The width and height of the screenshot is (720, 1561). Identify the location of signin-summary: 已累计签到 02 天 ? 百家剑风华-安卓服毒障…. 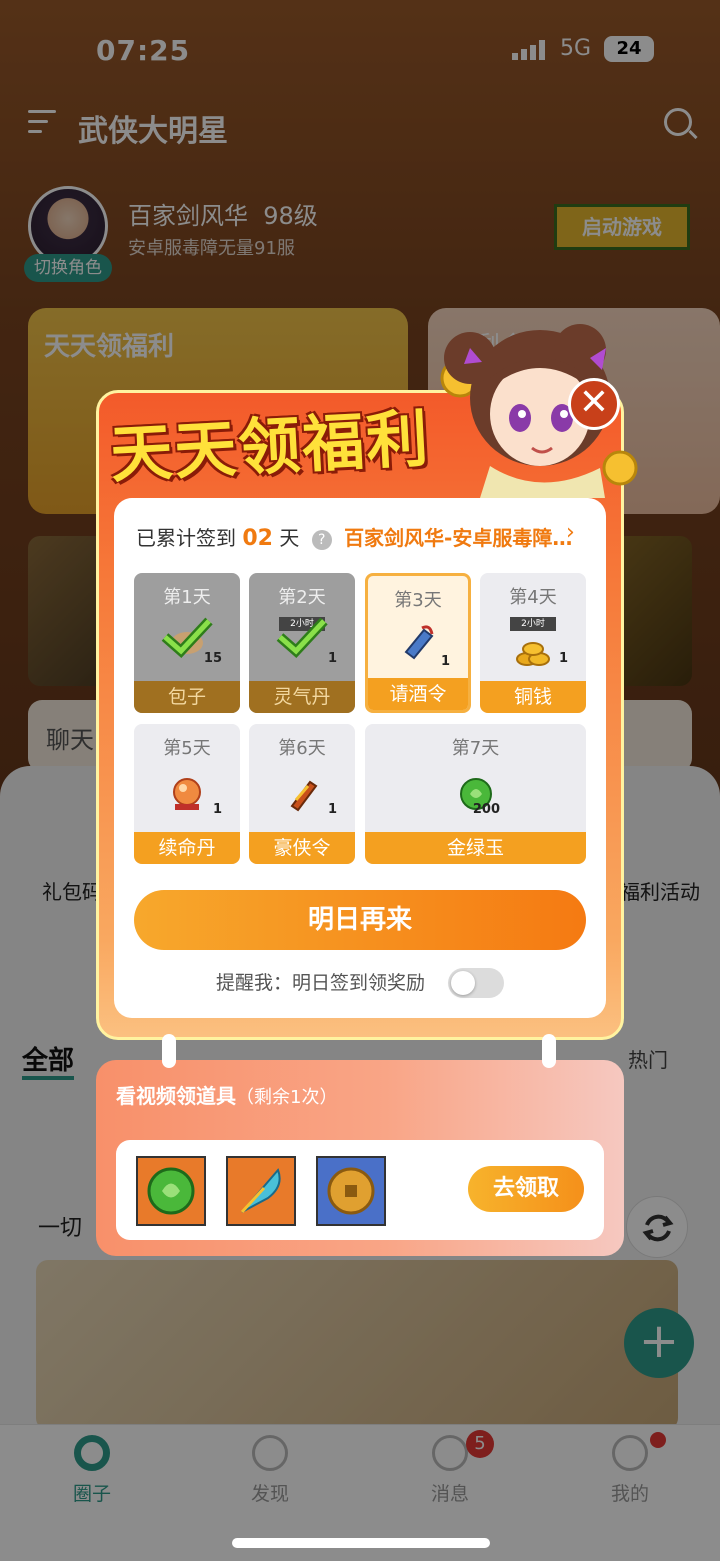
(354, 536).